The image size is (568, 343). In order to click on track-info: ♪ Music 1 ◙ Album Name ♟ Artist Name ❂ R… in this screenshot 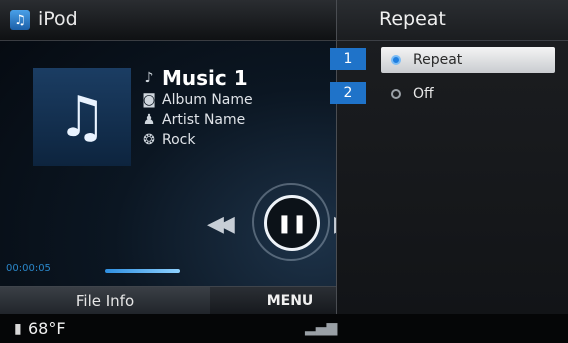, I will do `click(196, 108)`.